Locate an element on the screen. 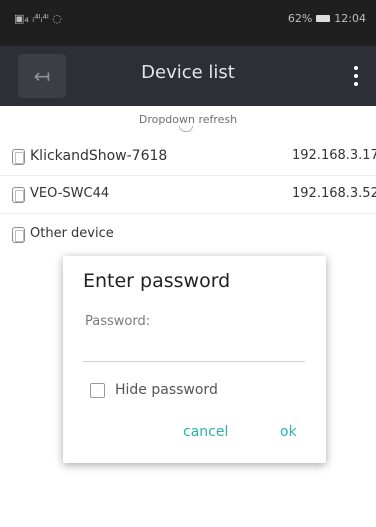  battery-icon is located at coordinates (323, 18).